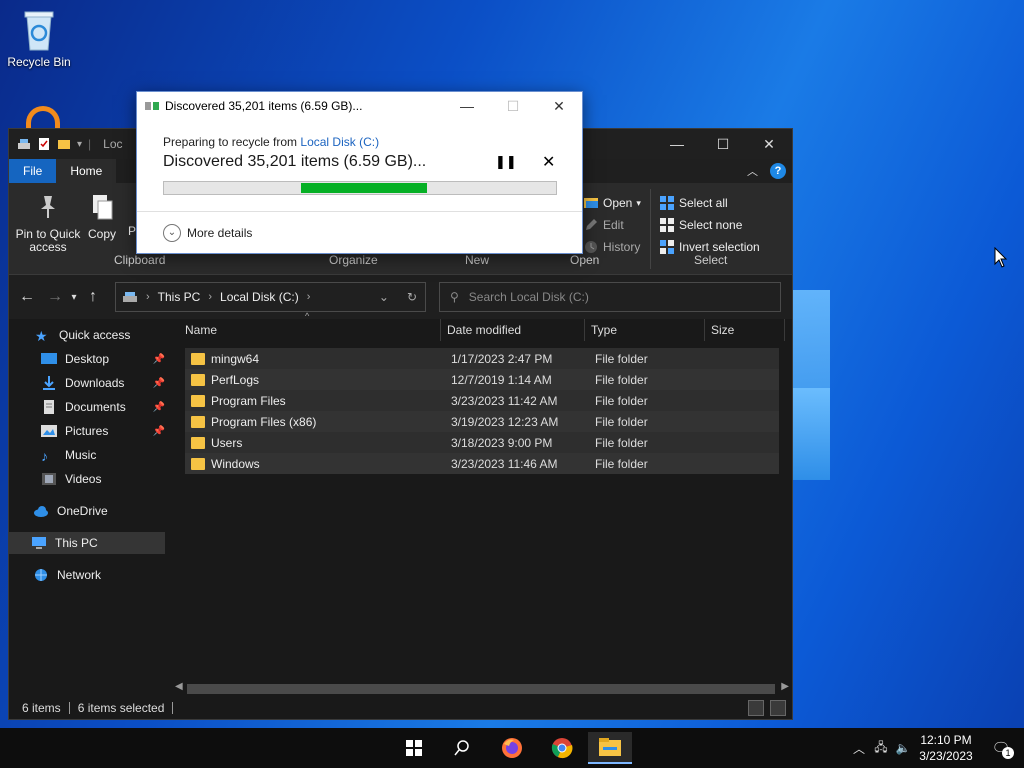  Describe the element at coordinates (48, 223) in the screenshot. I see `pin-to-quick-access-button: Pin to Quick access` at that location.